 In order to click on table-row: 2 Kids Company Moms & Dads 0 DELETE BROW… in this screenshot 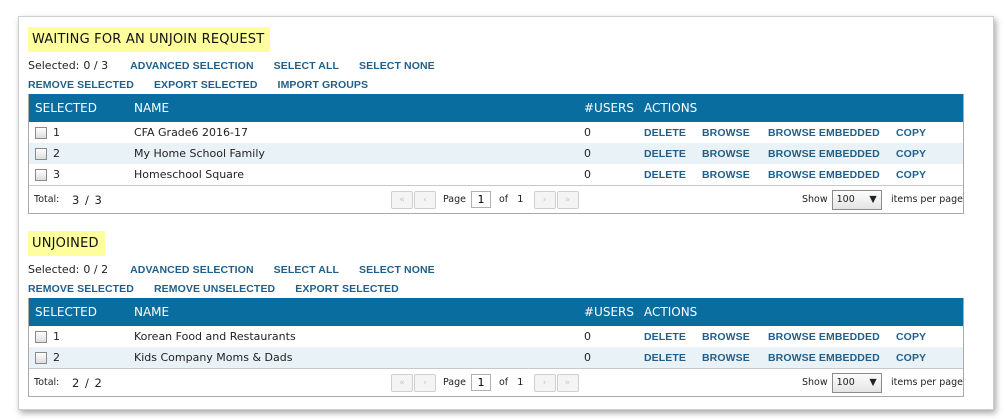, I will do `click(496, 357)`.